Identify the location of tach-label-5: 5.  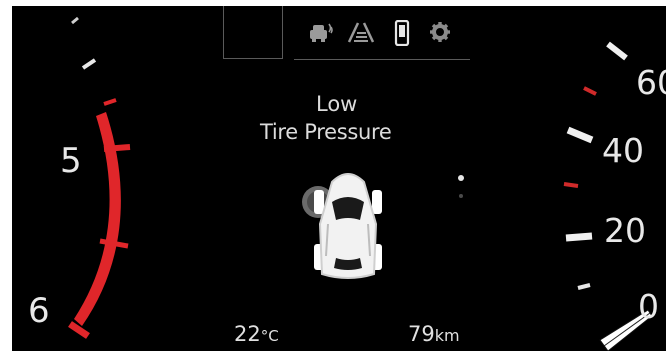
(71, 161).